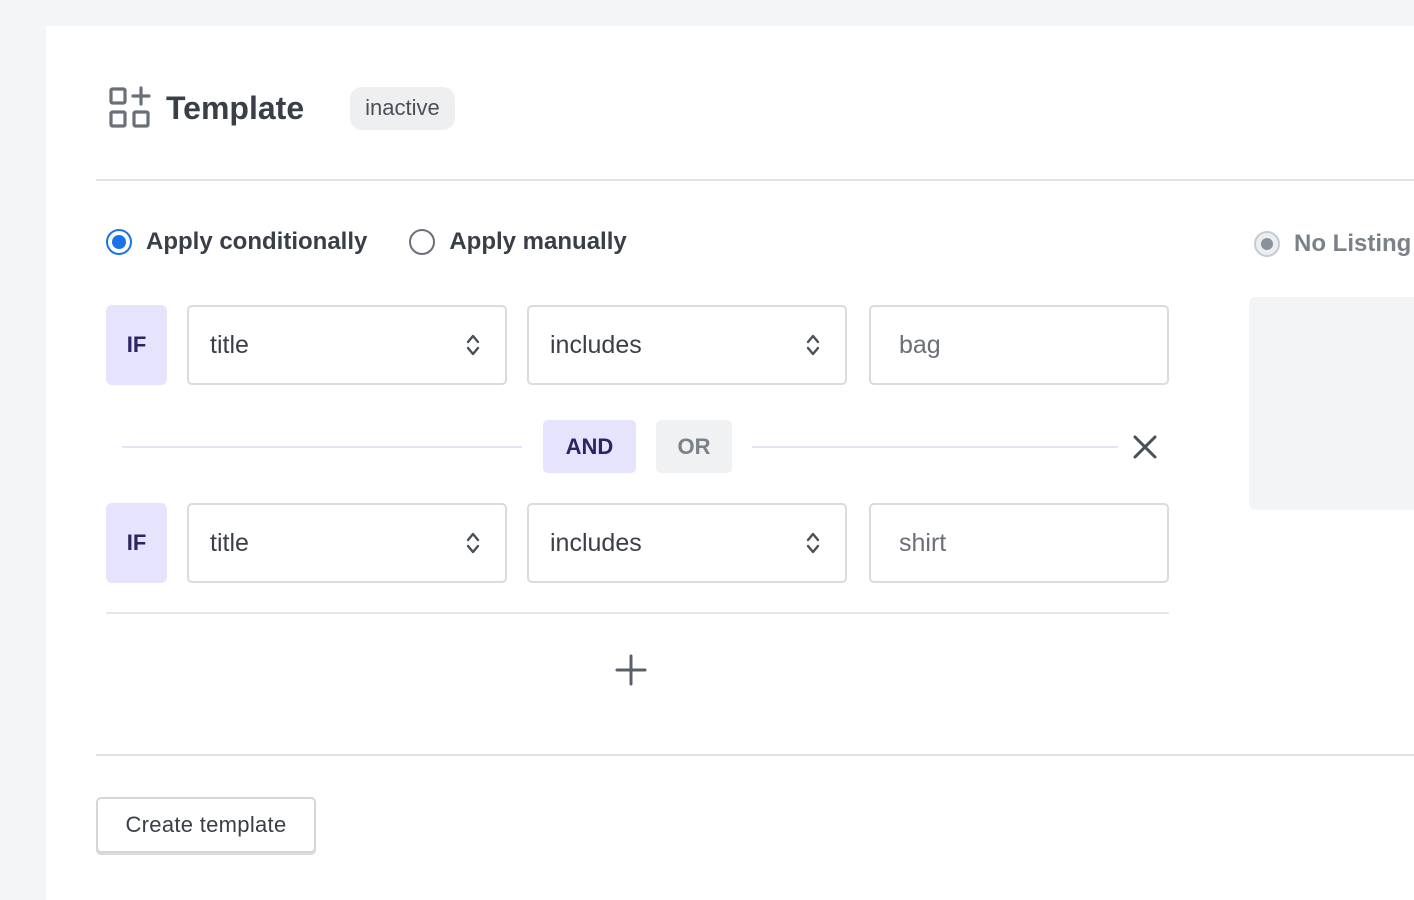 Image resolution: width=1414 pixels, height=900 pixels. Describe the element at coordinates (235, 107) in the screenshot. I see `page-title: Template` at that location.